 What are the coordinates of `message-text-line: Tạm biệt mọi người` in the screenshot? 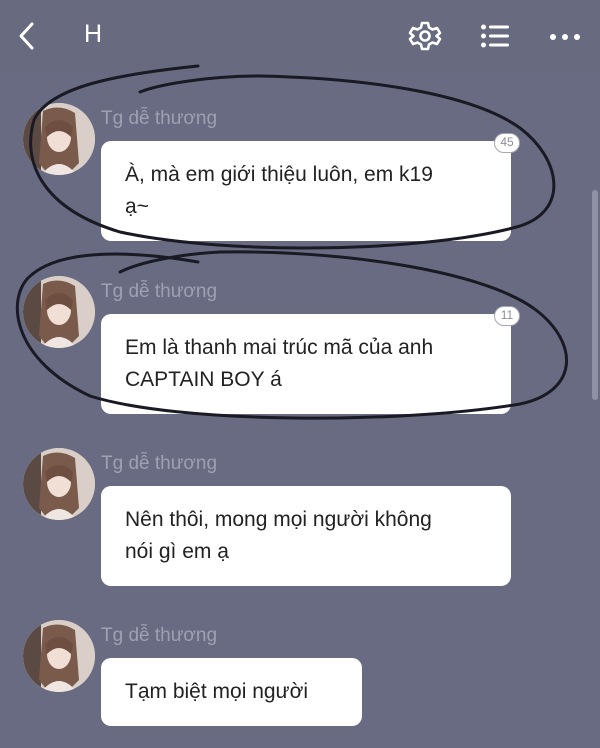 It's located at (217, 691).